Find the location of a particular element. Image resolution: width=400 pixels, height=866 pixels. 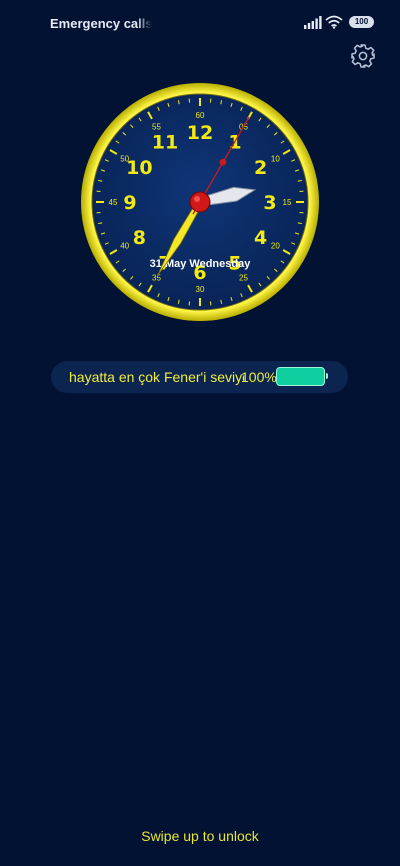

clock-hour-numeral: 3 is located at coordinates (269, 203).